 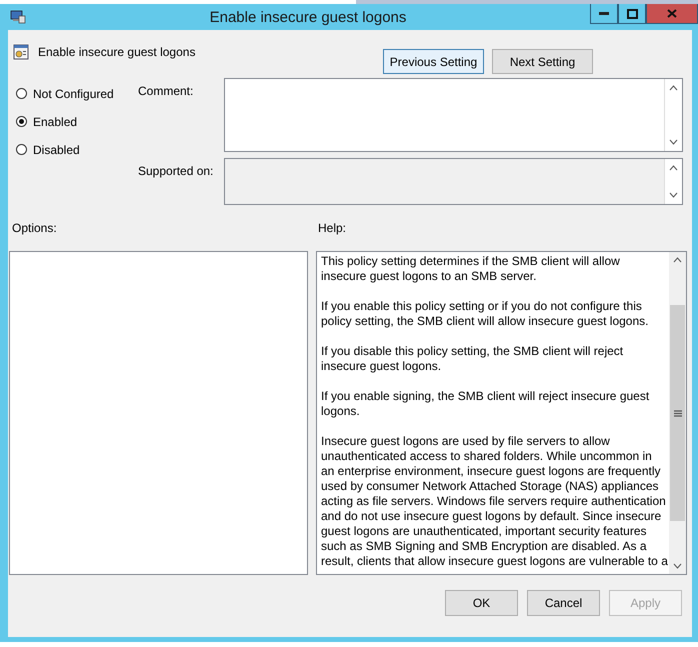 I want to click on close-icon, so click(x=672, y=13).